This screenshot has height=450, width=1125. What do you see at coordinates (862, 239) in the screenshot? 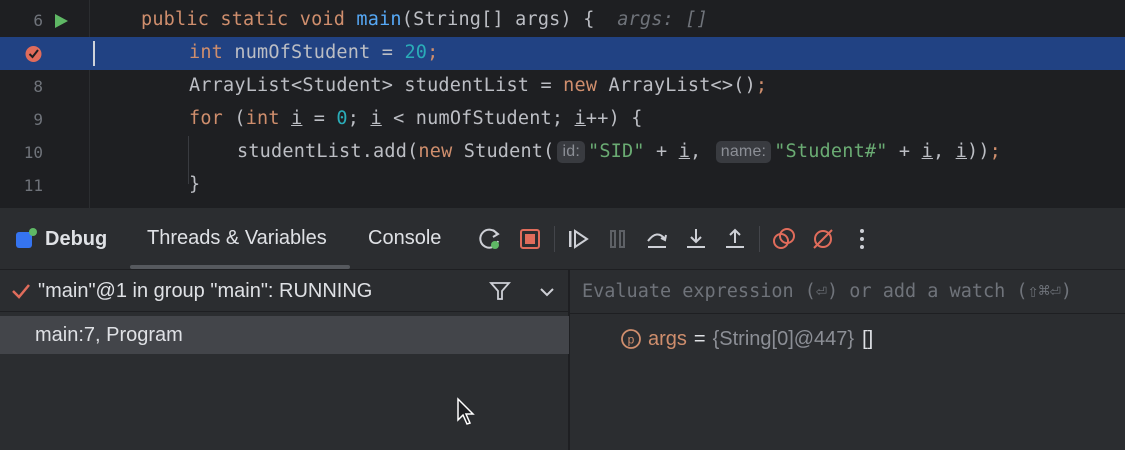
I see `more-options-icon` at bounding box center [862, 239].